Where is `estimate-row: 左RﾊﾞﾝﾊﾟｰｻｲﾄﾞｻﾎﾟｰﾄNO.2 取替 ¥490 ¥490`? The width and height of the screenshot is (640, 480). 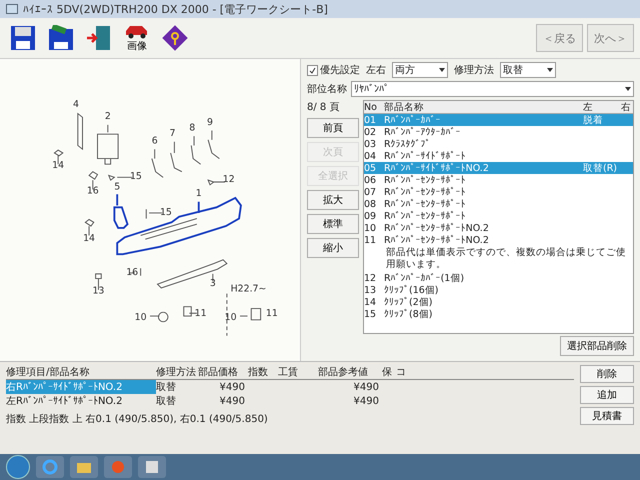 estimate-row: 左RﾊﾞﾝﾊﾟｰｻｲﾄﾞｻﾎﾟｰﾄNO.2 取替 ¥490 ¥490 is located at coordinates (290, 401).